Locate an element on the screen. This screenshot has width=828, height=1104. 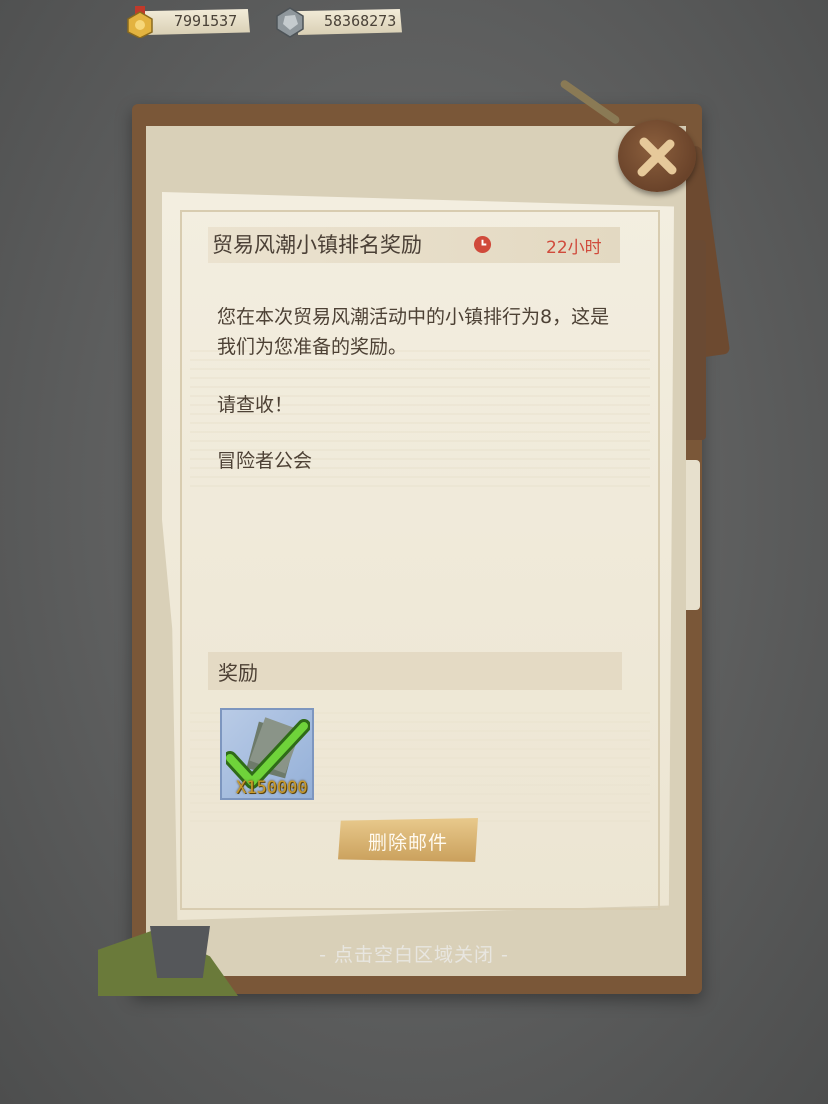
iron-value: 58368273 is located at coordinates (360, 21).